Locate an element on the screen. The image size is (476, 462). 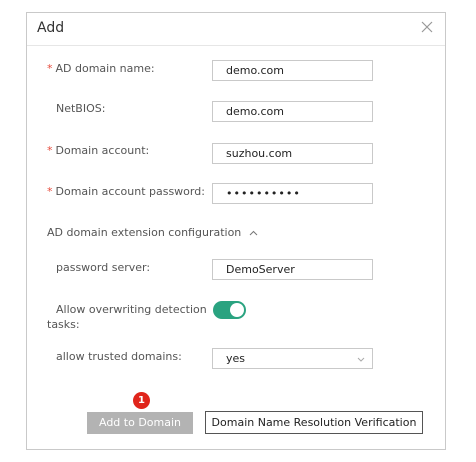
domain-account-value: suzhou.com is located at coordinates (259, 153).